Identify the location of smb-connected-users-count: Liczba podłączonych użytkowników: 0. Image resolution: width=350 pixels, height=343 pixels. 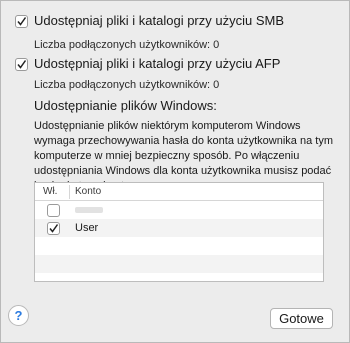
(127, 45).